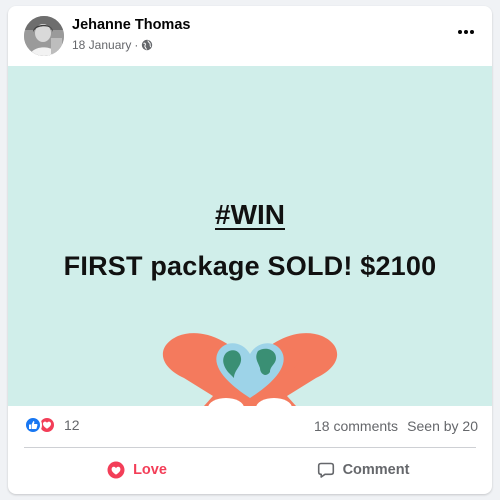 Image resolution: width=500 pixels, height=500 pixels. I want to click on globe-icon, so click(147, 45).